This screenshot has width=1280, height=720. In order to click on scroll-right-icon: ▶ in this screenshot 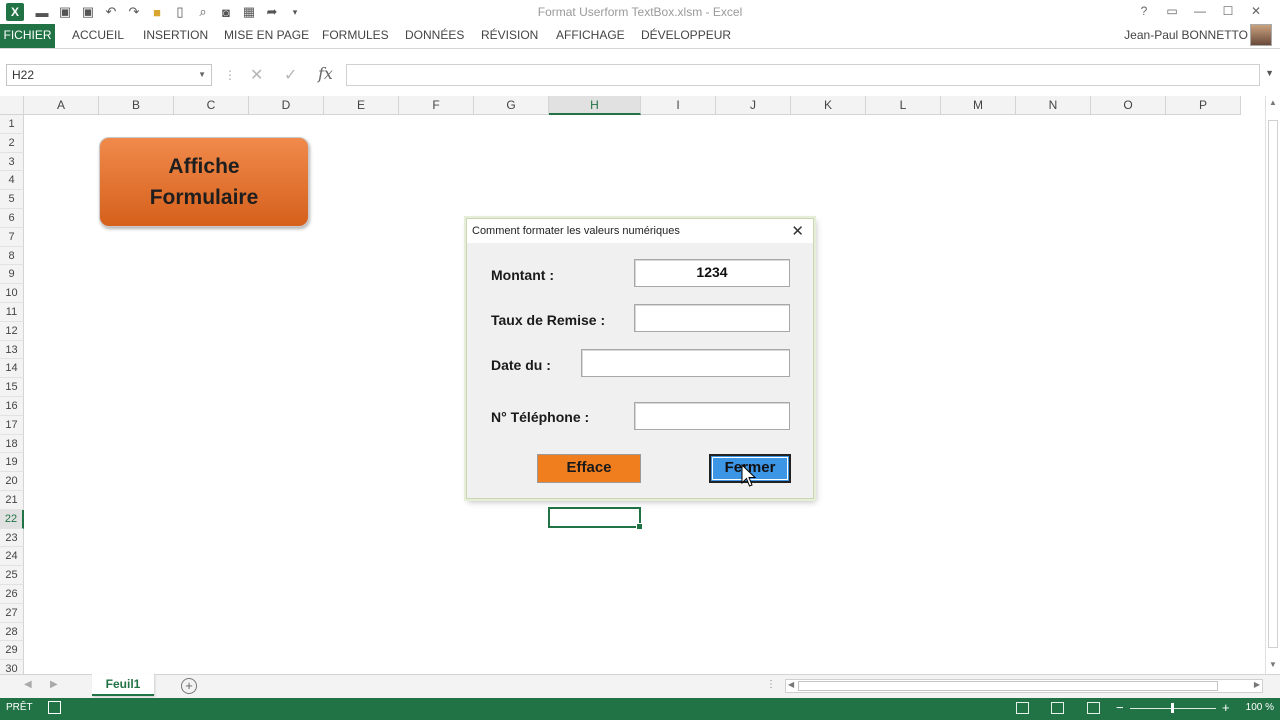, I will do `click(1257, 684)`.